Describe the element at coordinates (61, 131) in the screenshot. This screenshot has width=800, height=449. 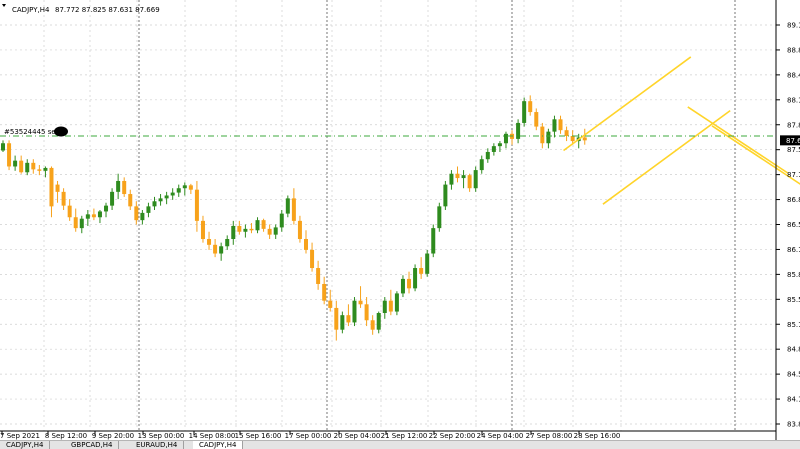
I see `order-marker` at that location.